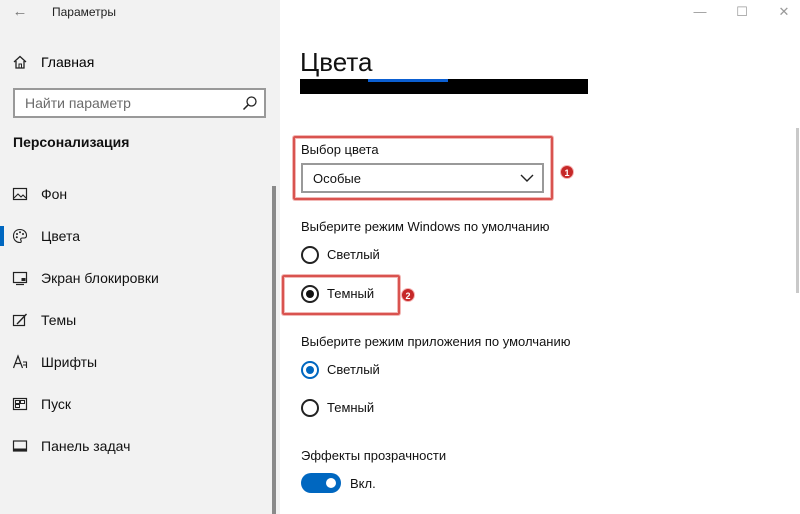  What do you see at coordinates (140, 62) in the screenshot?
I see `sidebar-item-home: Главная` at bounding box center [140, 62].